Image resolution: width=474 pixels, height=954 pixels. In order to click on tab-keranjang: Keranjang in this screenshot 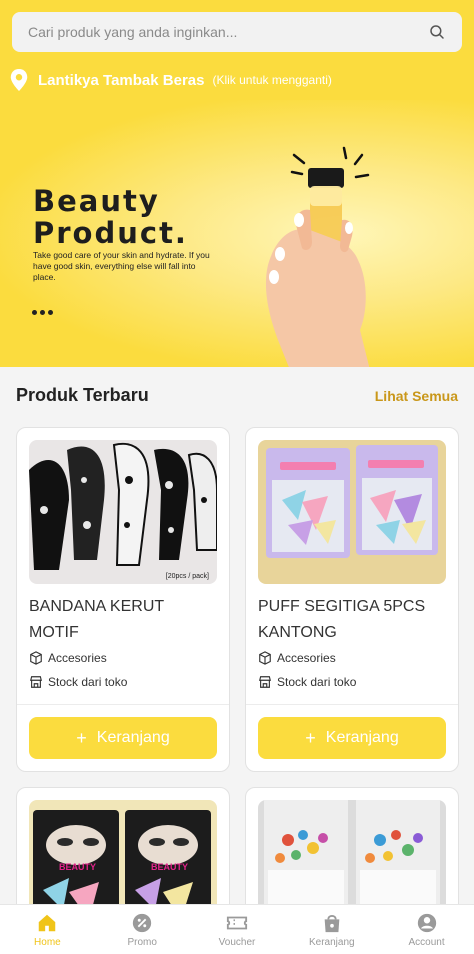, I will do `click(331, 929)`.